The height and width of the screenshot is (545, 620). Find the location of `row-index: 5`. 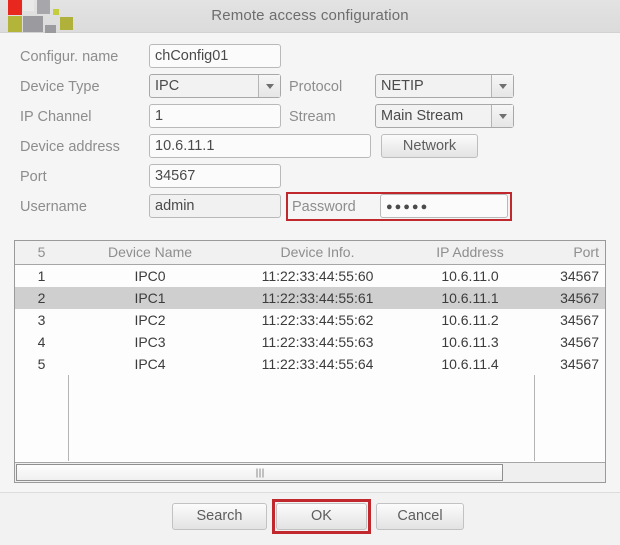

row-index: 5 is located at coordinates (41, 364).